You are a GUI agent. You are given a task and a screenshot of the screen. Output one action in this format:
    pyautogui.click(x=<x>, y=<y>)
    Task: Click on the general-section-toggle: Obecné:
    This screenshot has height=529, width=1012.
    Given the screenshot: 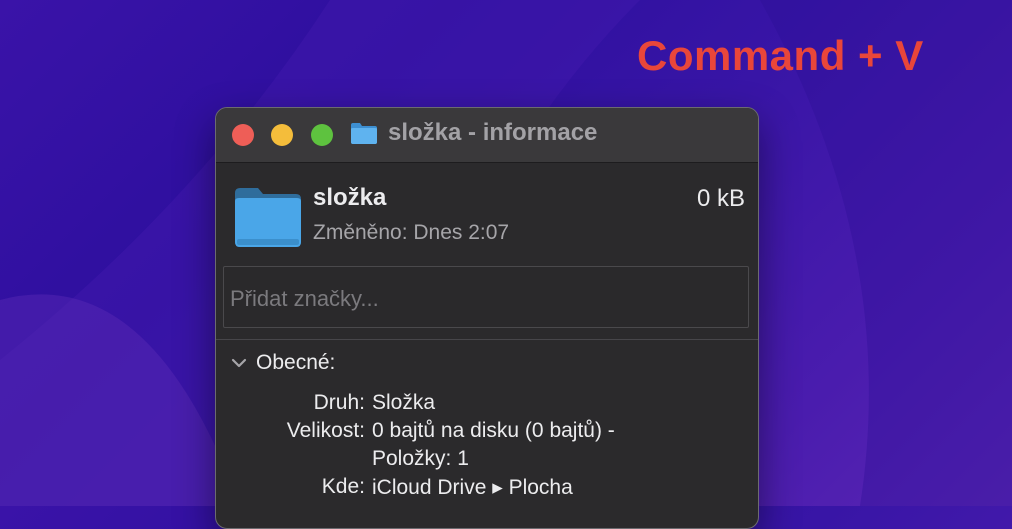 What is the action you would take?
    pyautogui.click(x=282, y=363)
    